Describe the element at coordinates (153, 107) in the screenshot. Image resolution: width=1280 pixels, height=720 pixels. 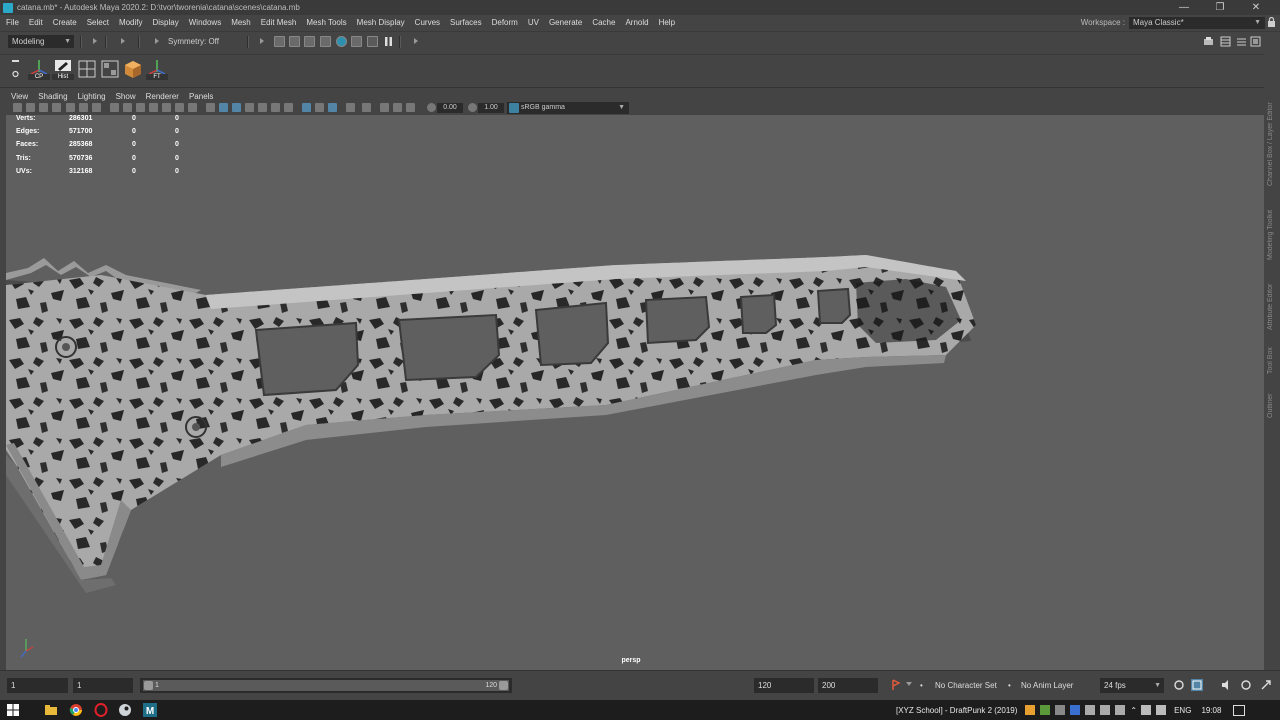
I see `gate-mask-icon` at that location.